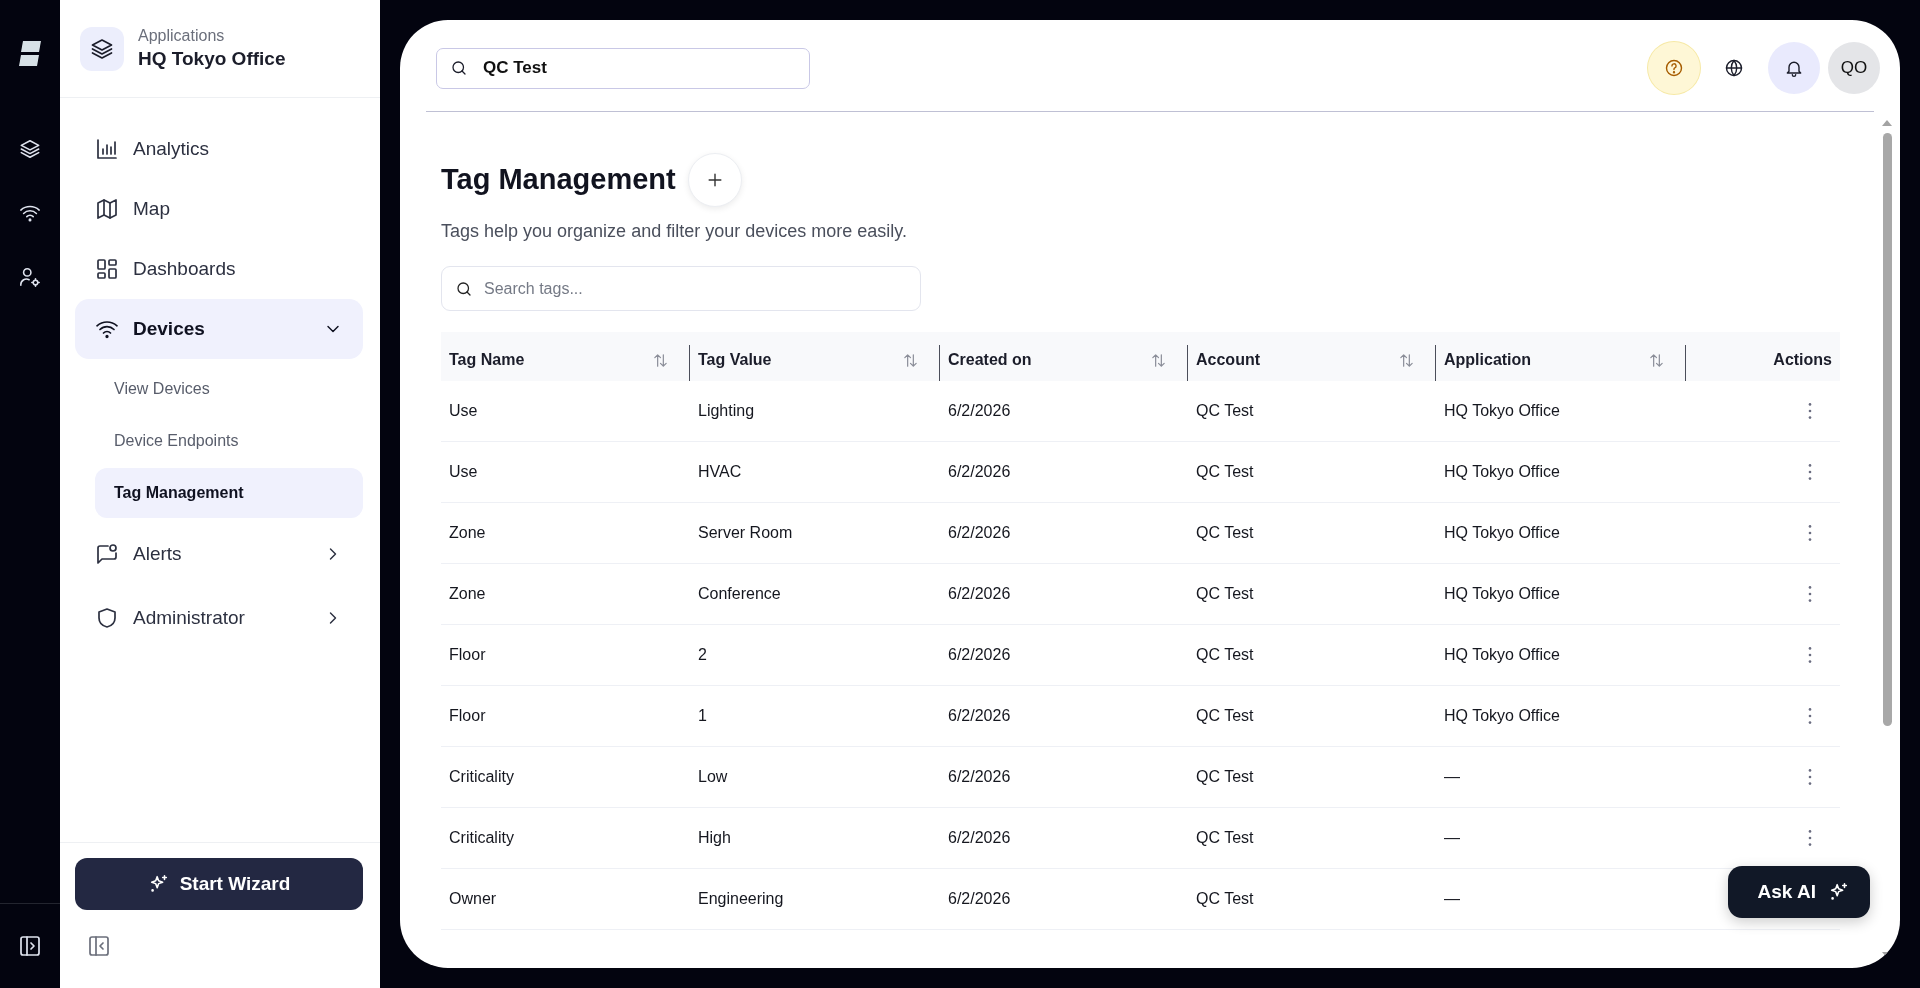 The width and height of the screenshot is (1920, 988). Describe the element at coordinates (739, 594) in the screenshot. I see `table-cell-text: Conference` at that location.